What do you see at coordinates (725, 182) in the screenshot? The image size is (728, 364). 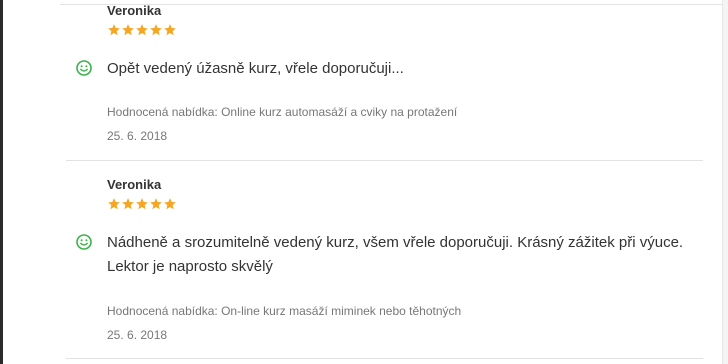 I see `scrollbar-track` at bounding box center [725, 182].